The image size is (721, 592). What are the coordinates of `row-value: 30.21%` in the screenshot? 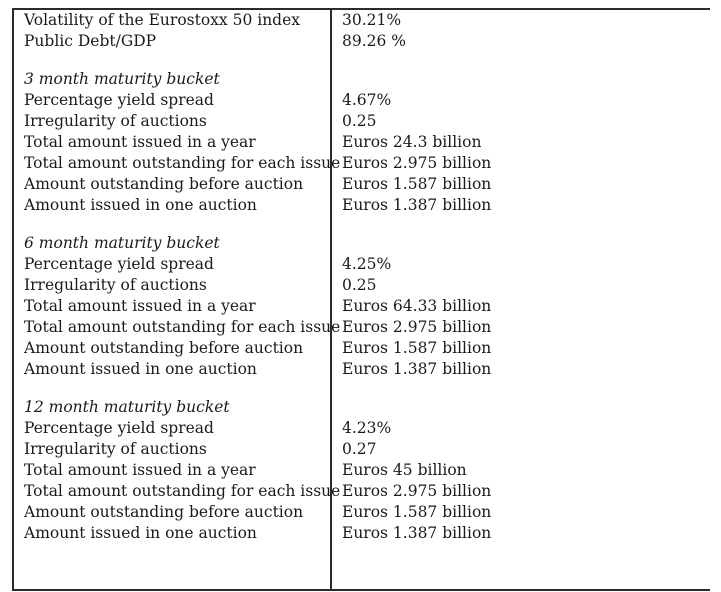 It's located at (372, 20).